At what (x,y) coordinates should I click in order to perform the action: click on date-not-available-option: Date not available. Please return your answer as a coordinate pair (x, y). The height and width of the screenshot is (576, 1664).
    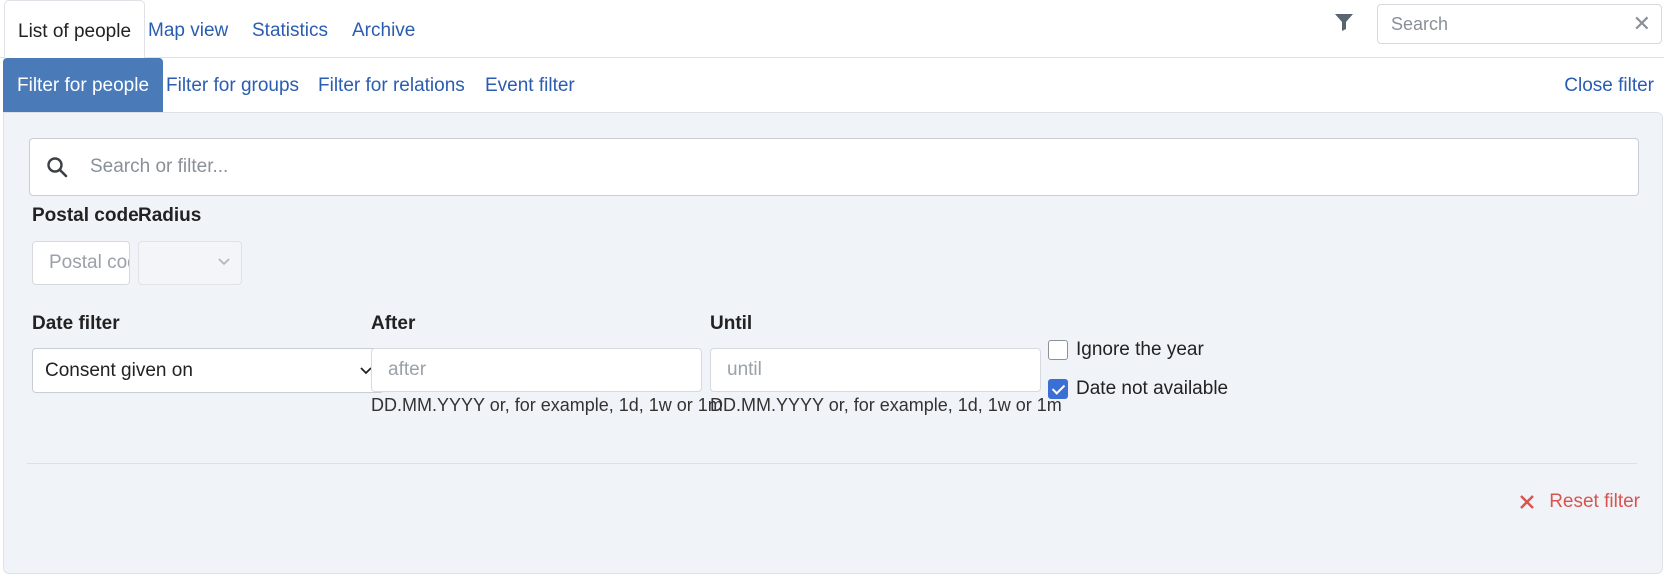
    Looking at the image, I should click on (1138, 389).